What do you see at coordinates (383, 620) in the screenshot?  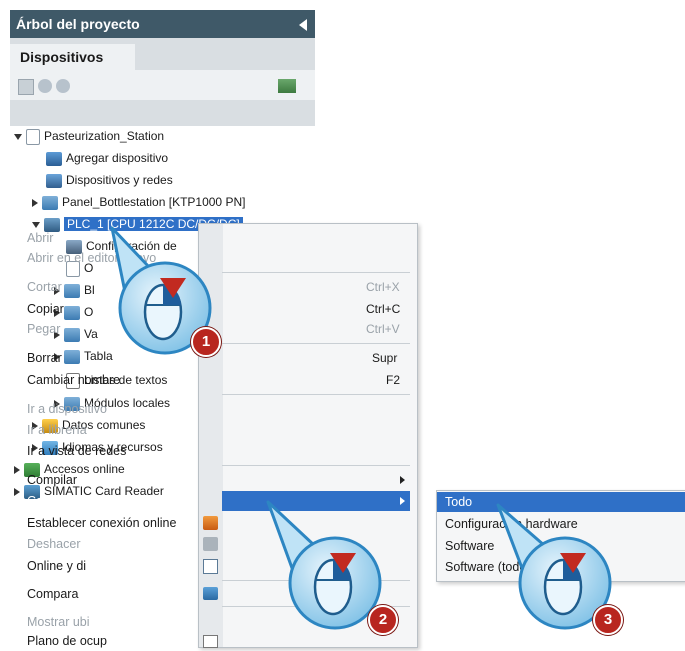 I see `step-badge-2: 2` at bounding box center [383, 620].